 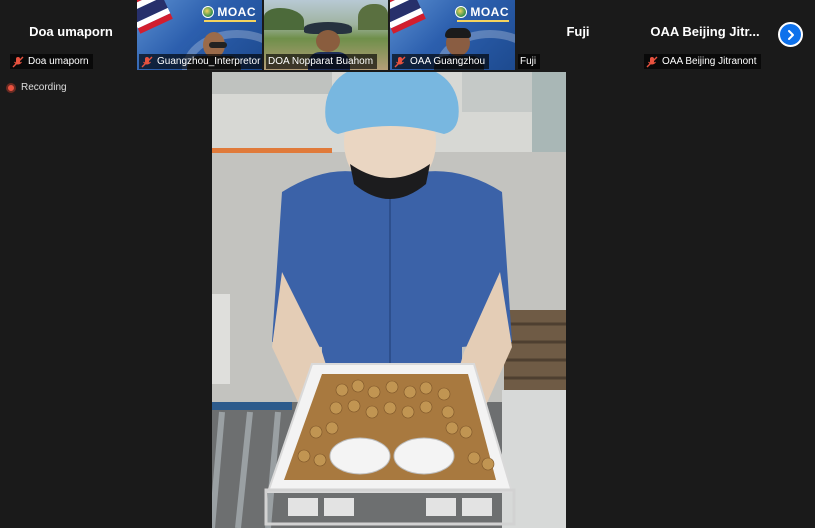 What do you see at coordinates (448, 61) in the screenshot?
I see `participant-label-text: OAA Guangzhou` at bounding box center [448, 61].